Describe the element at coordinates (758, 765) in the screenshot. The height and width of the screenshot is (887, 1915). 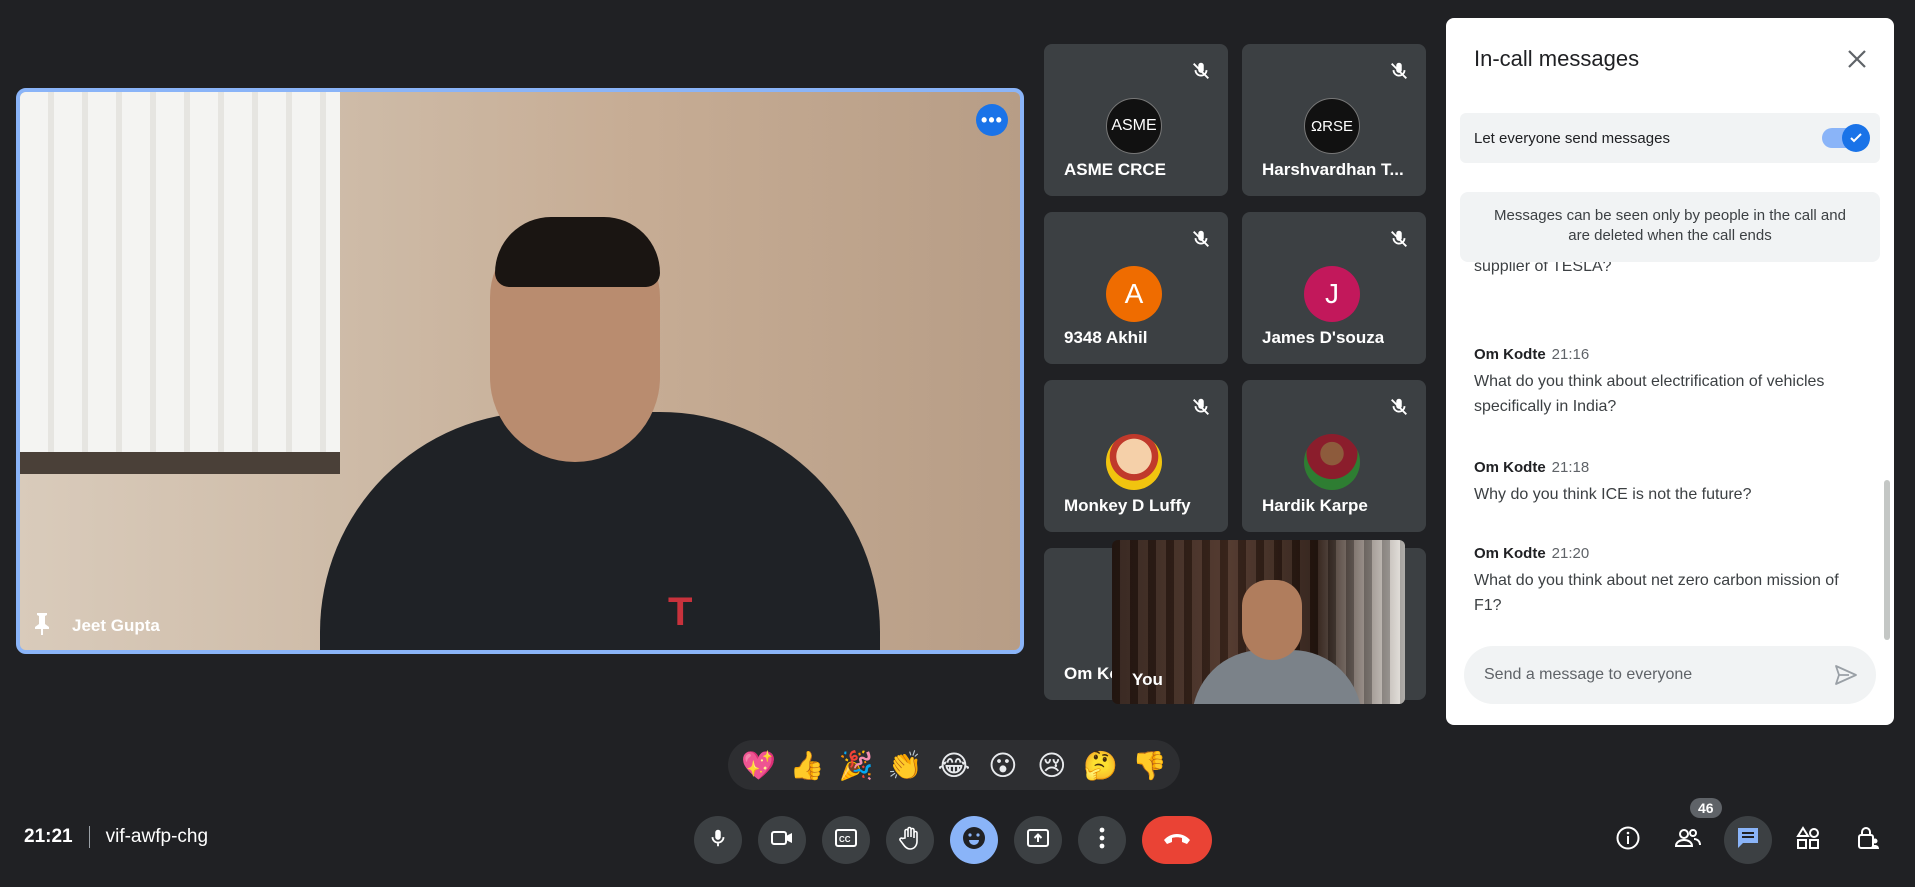
I see `reaction-heart: 💖` at that location.